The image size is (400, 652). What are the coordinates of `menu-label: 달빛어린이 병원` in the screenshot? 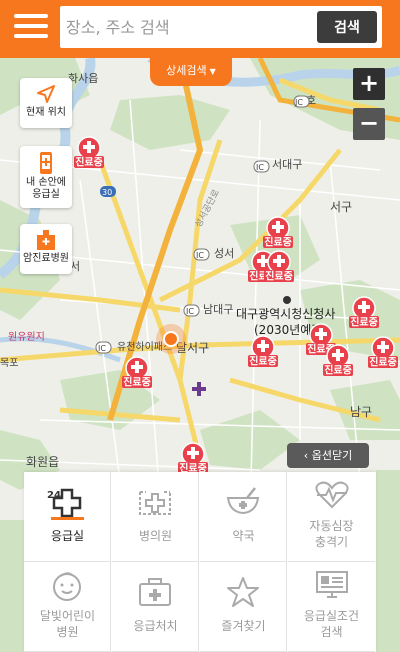 It's located at (67, 624).